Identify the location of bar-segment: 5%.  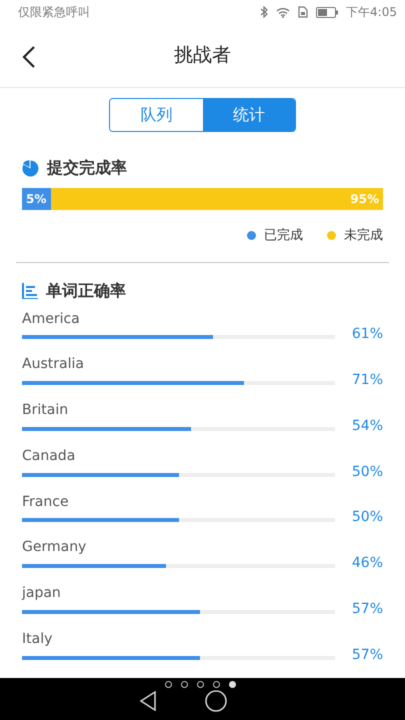
(36, 199).